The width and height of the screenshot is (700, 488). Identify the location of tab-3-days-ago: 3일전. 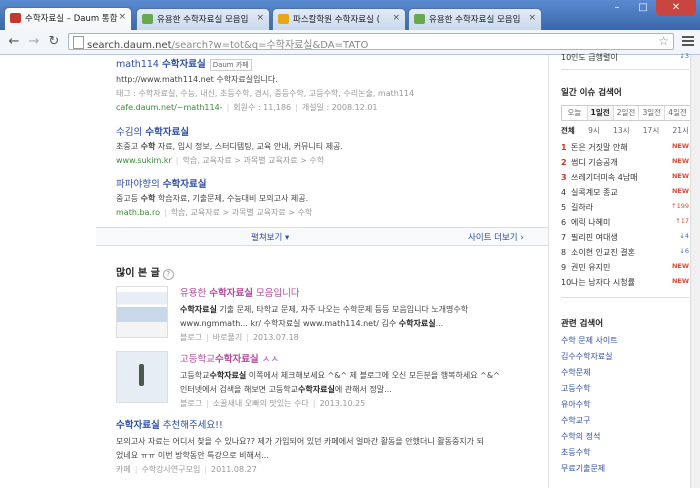
(652, 113).